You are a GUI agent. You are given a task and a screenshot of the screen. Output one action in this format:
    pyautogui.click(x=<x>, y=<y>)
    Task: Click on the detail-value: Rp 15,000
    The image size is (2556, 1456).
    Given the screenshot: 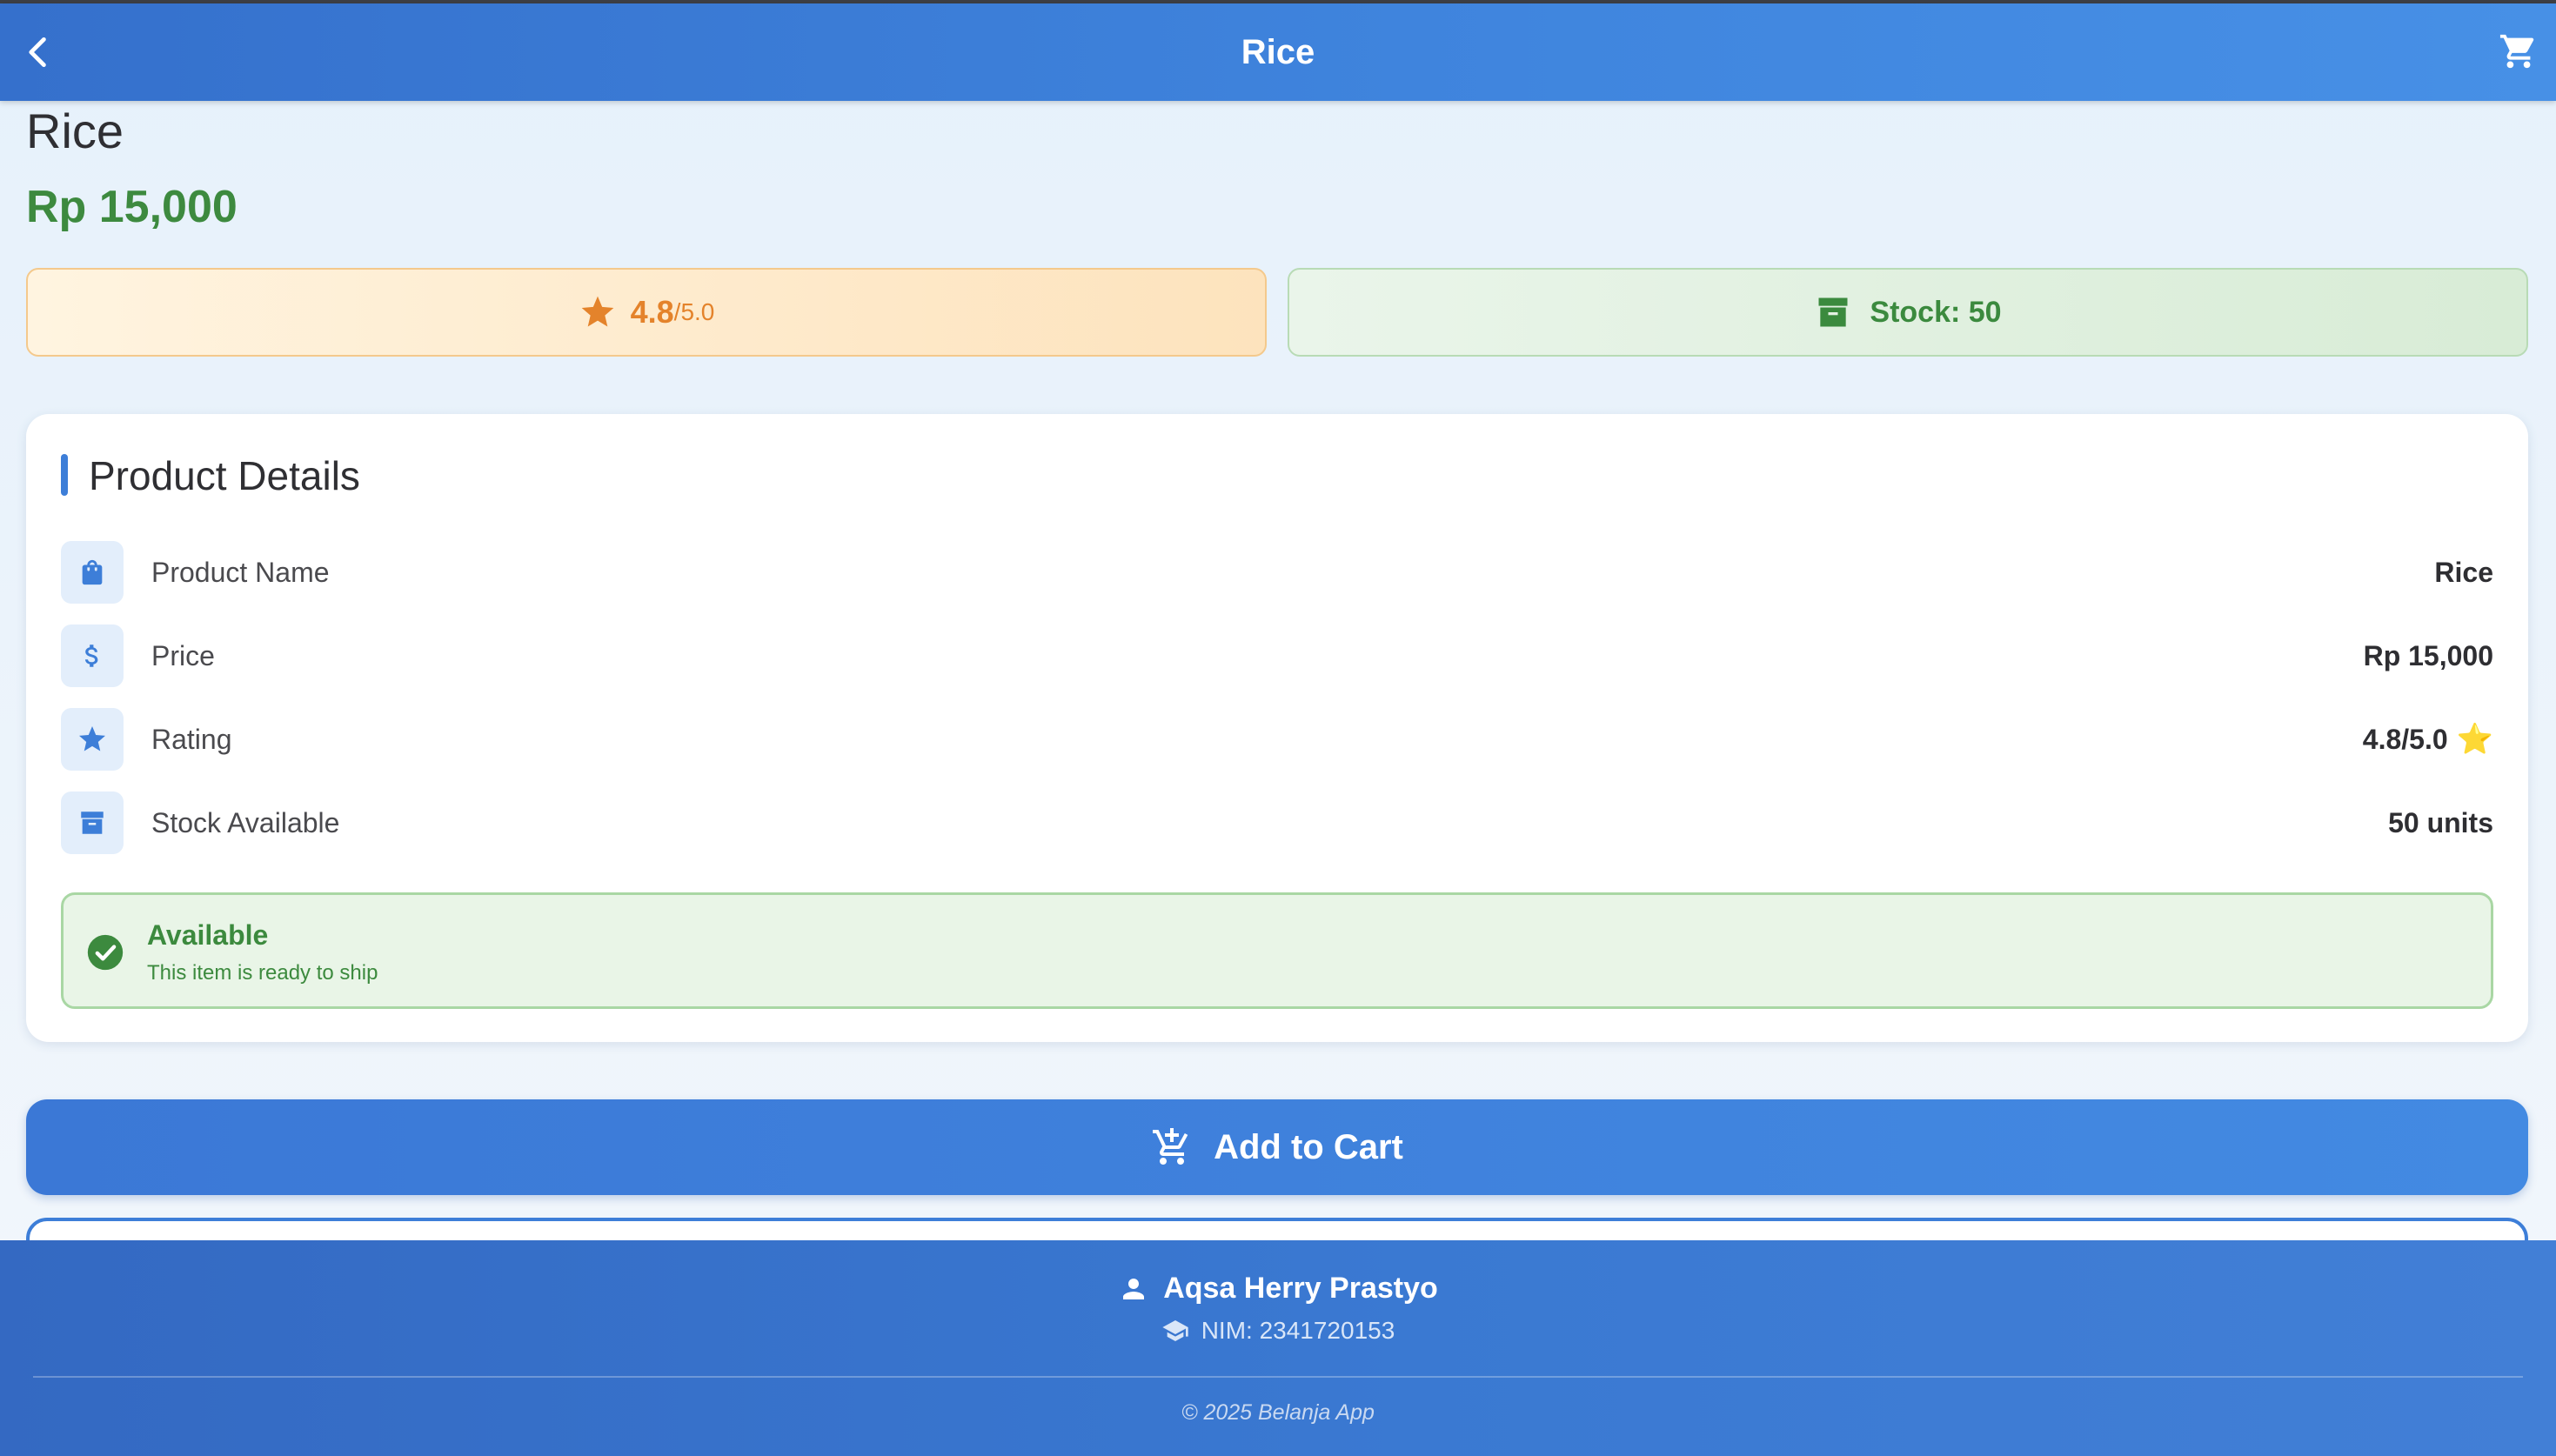 What is the action you would take?
    pyautogui.click(x=2428, y=655)
    